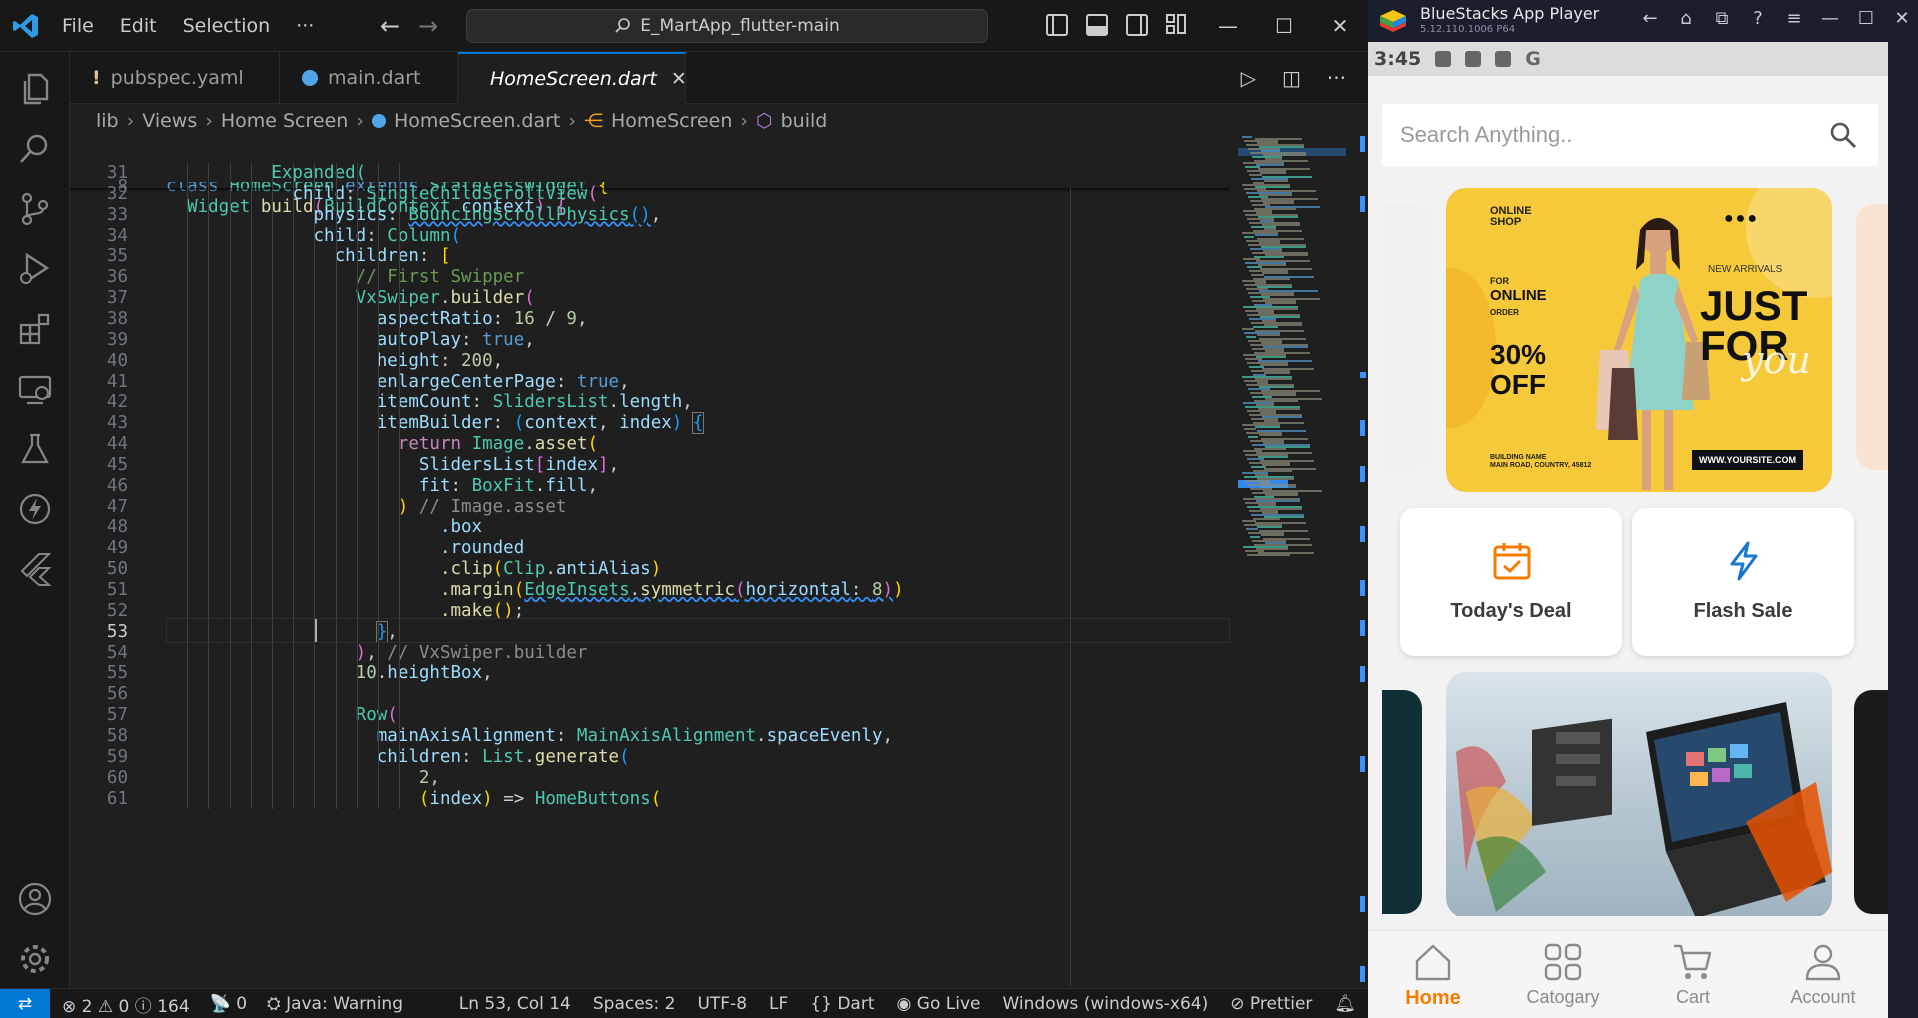 The image size is (1918, 1018). I want to click on indentation: Spaces: 2, so click(634, 1004).